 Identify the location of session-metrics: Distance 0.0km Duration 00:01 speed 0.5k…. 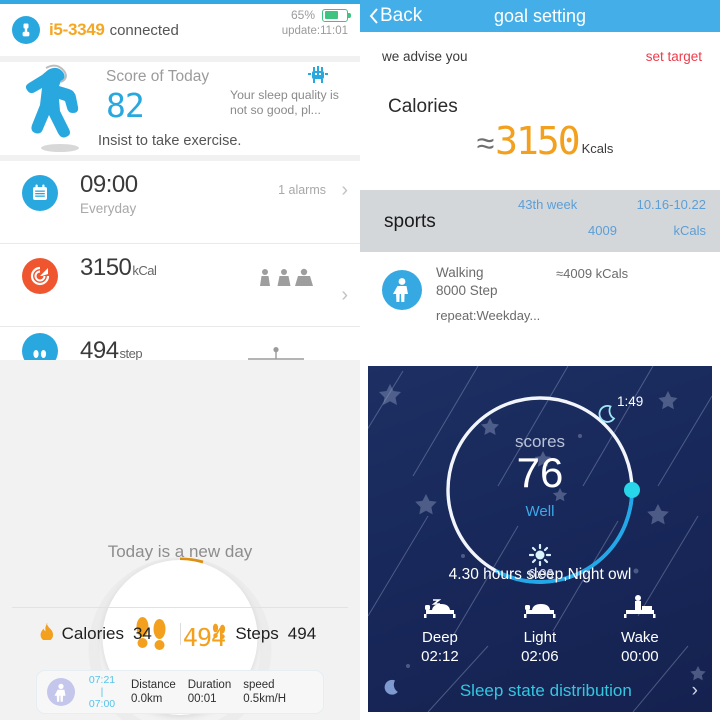
(208, 692).